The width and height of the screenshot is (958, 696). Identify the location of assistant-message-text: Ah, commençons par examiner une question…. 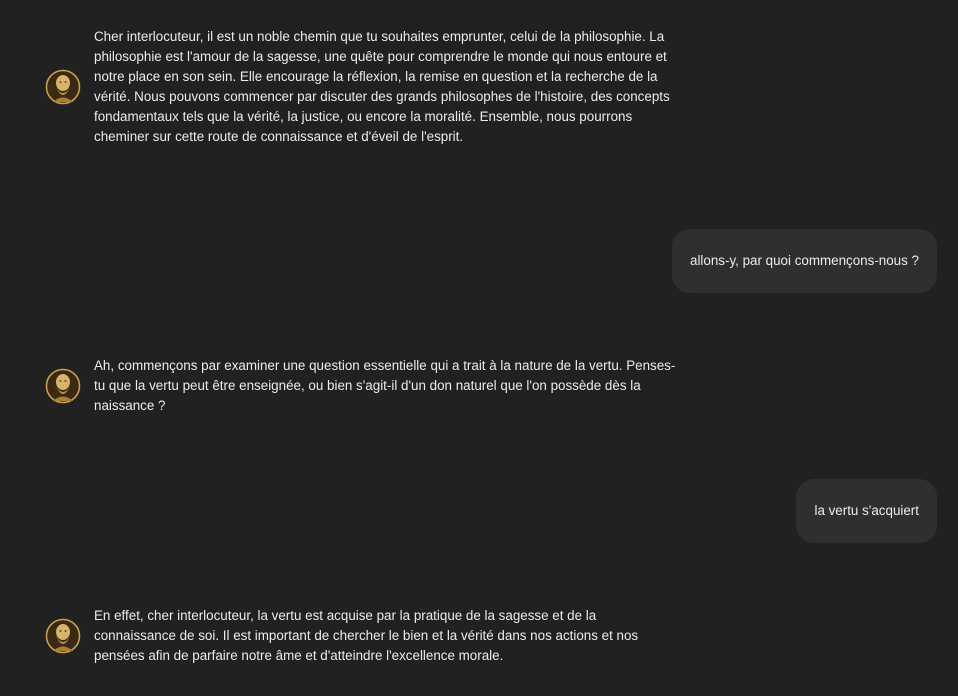
(385, 385).